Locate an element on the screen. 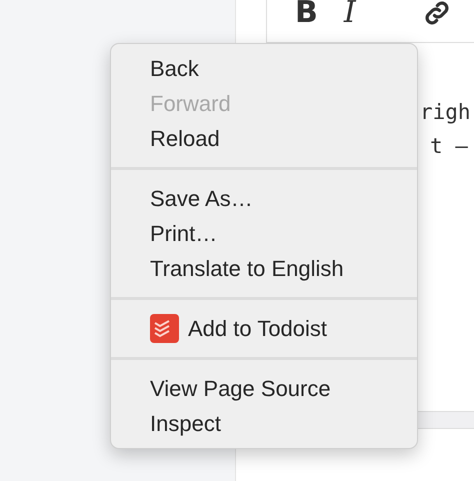  menu-item: Inspect is located at coordinates (264, 423).